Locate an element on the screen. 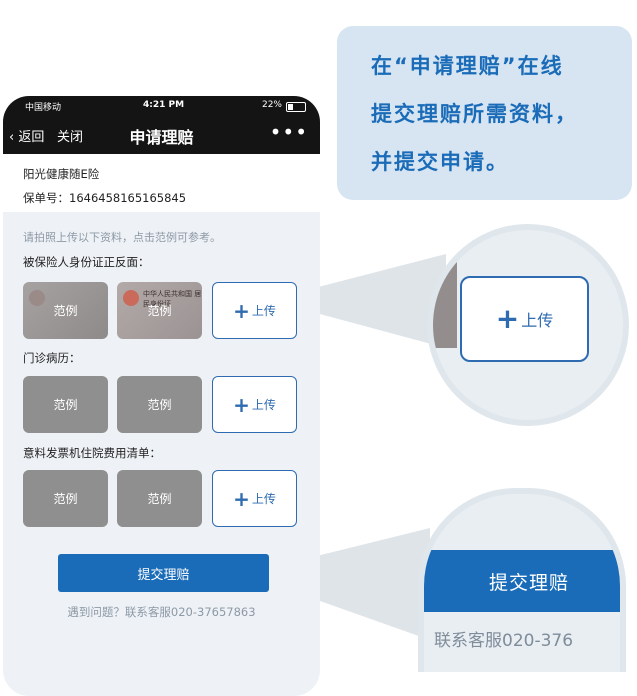 The image size is (637, 696). sample-invoice-1: 范例 is located at coordinates (65, 498).